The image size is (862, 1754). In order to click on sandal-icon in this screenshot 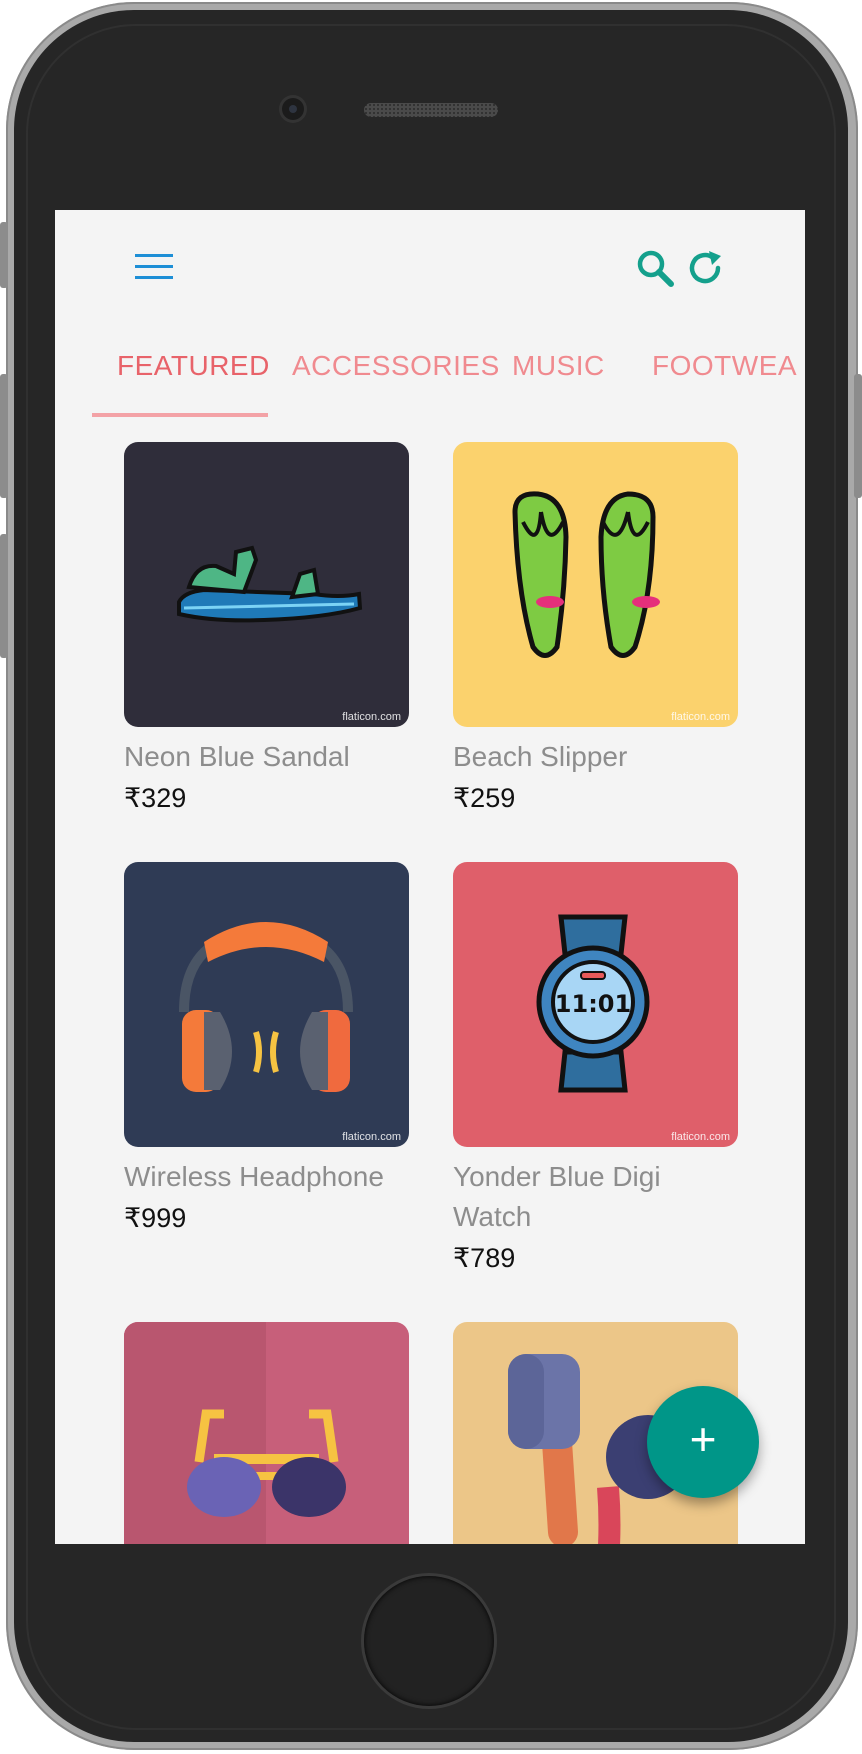, I will do `click(270, 584)`.